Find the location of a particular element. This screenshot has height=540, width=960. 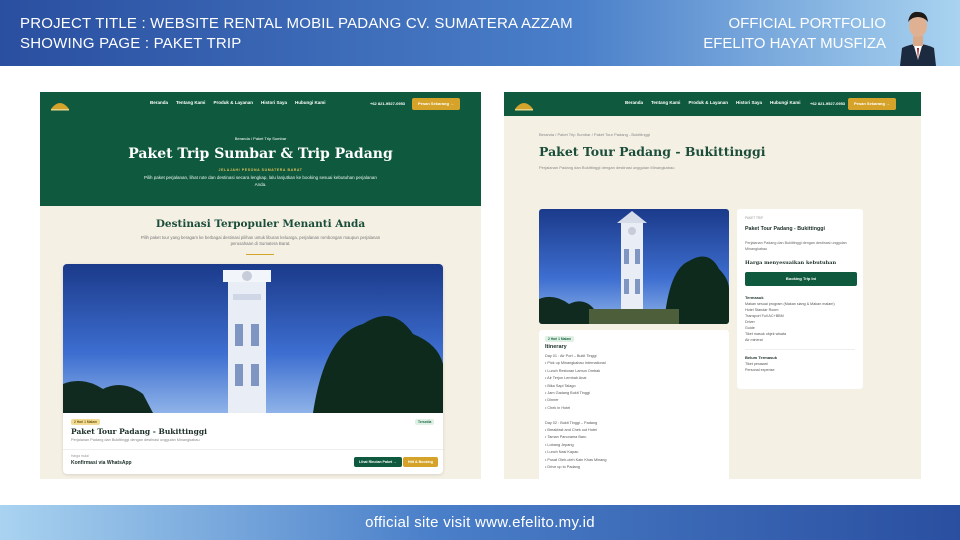

status-badge: Tersedia is located at coordinates (425, 422).